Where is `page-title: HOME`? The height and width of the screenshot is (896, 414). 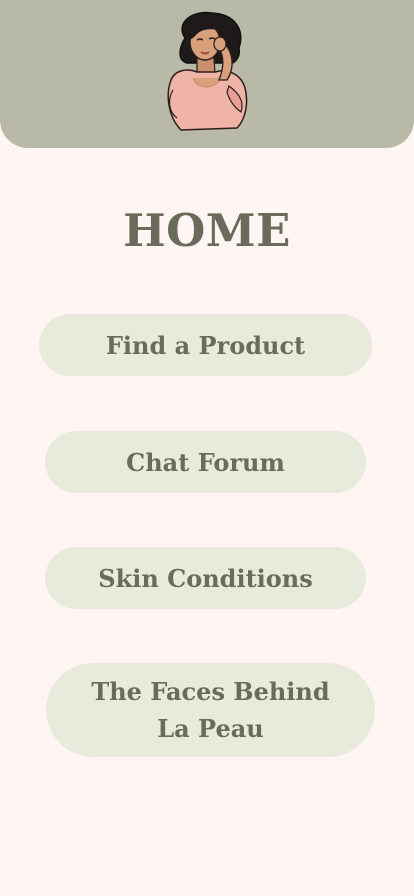
page-title: HOME is located at coordinates (207, 230).